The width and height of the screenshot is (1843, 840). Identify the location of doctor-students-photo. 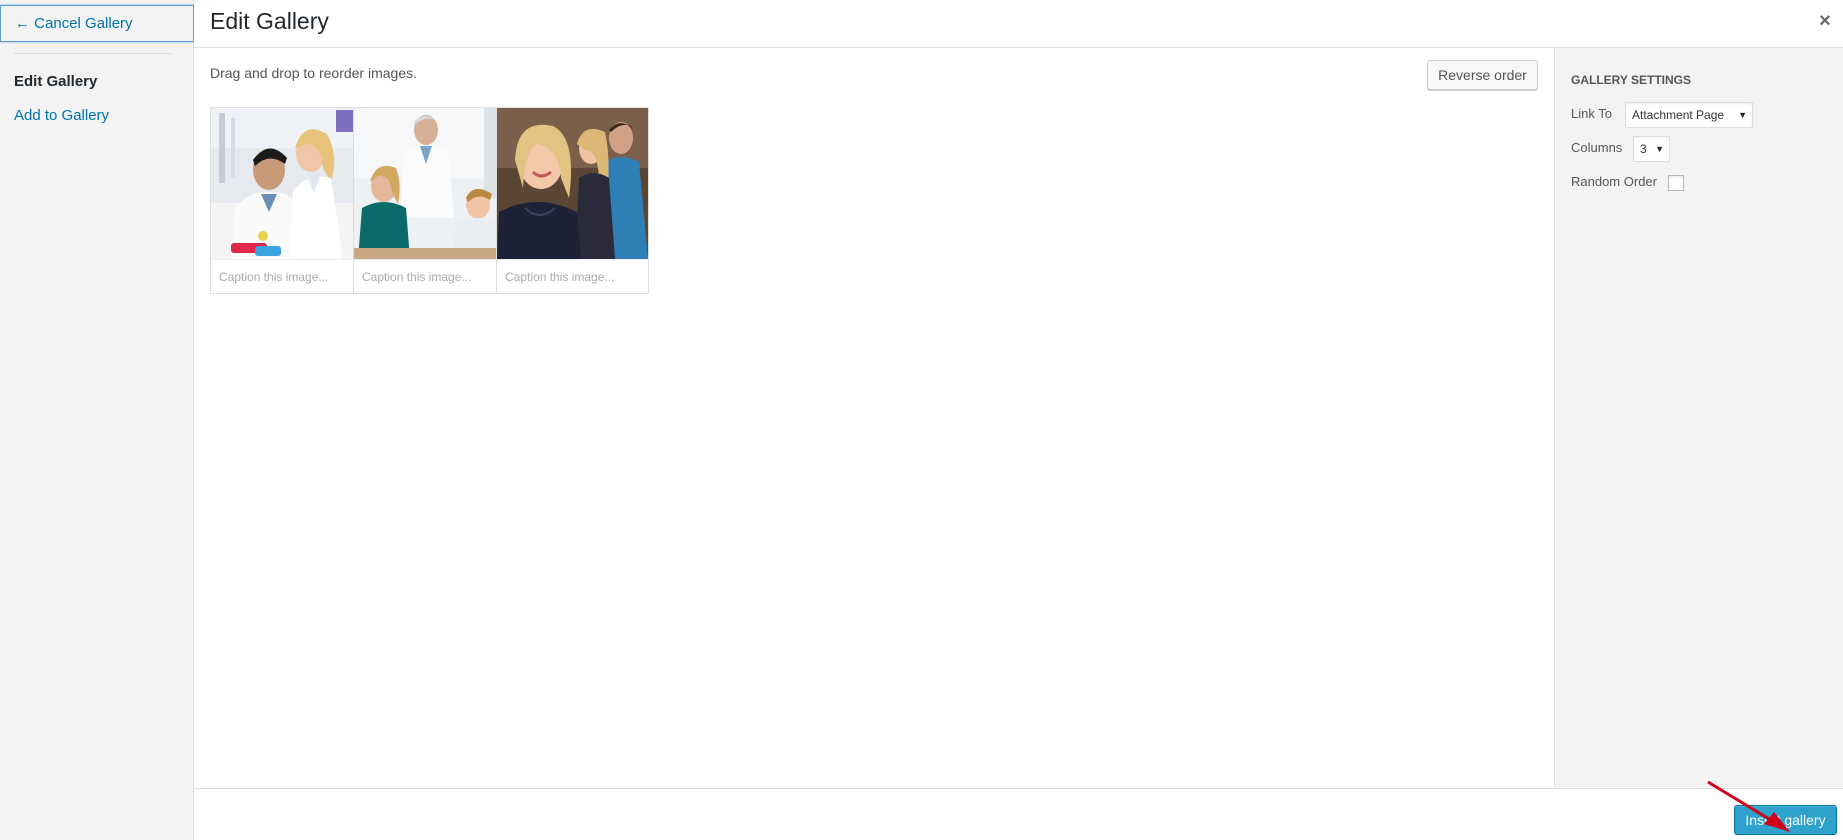
(429, 183).